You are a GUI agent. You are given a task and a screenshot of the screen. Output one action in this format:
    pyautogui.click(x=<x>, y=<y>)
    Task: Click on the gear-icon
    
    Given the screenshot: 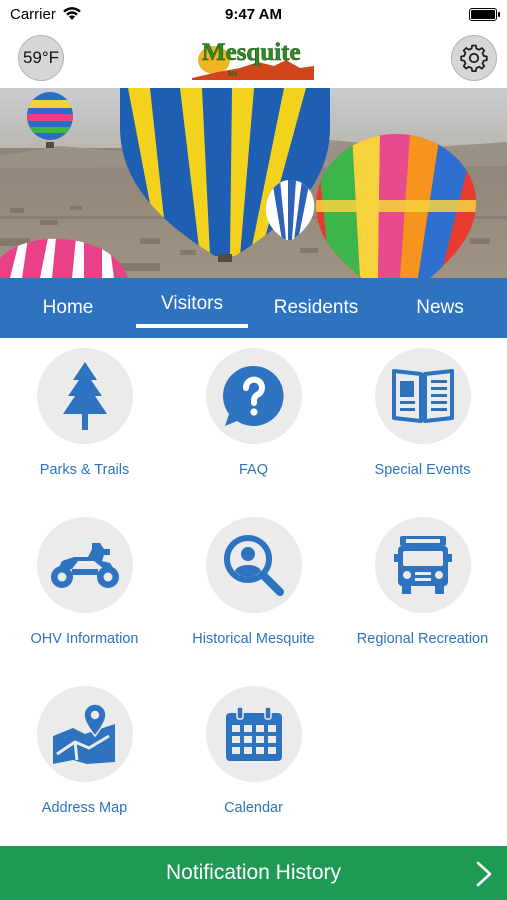 What is the action you would take?
    pyautogui.click(x=474, y=58)
    